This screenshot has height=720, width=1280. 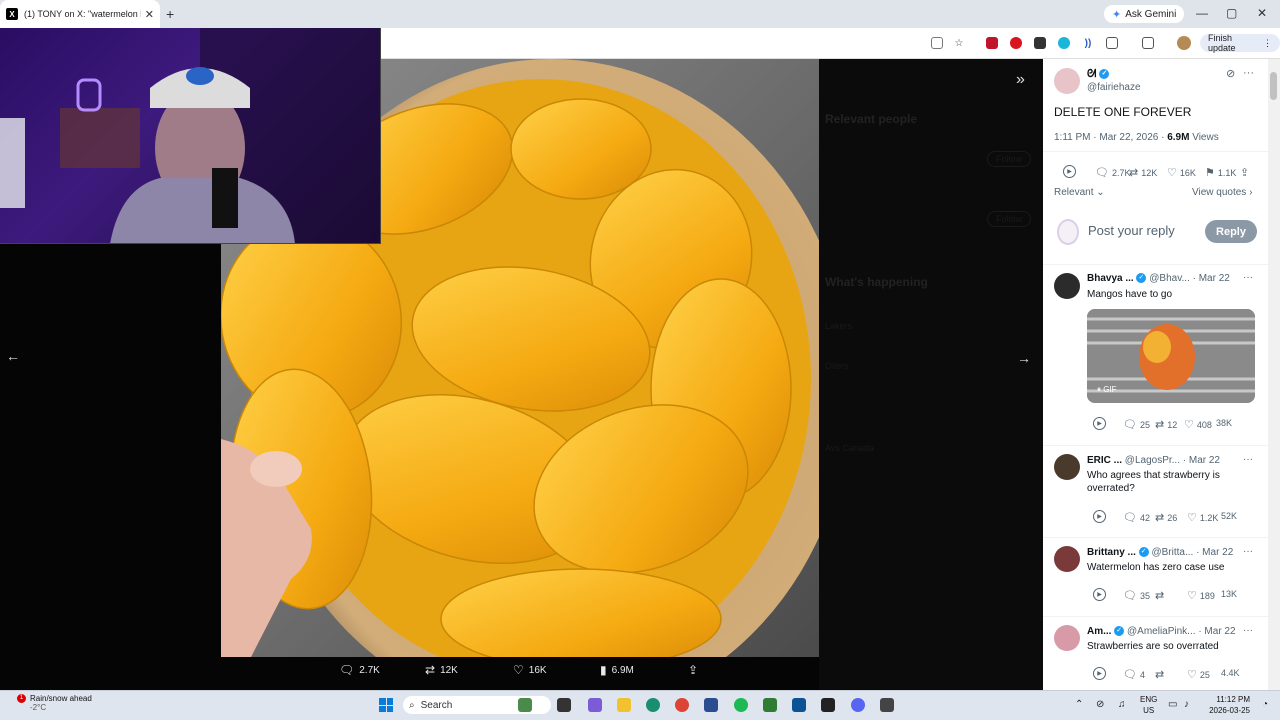 What do you see at coordinates (80, 14) in the screenshot?
I see `browser-tab: X (1) TONY on X: "watermelon bc ✕` at bounding box center [80, 14].